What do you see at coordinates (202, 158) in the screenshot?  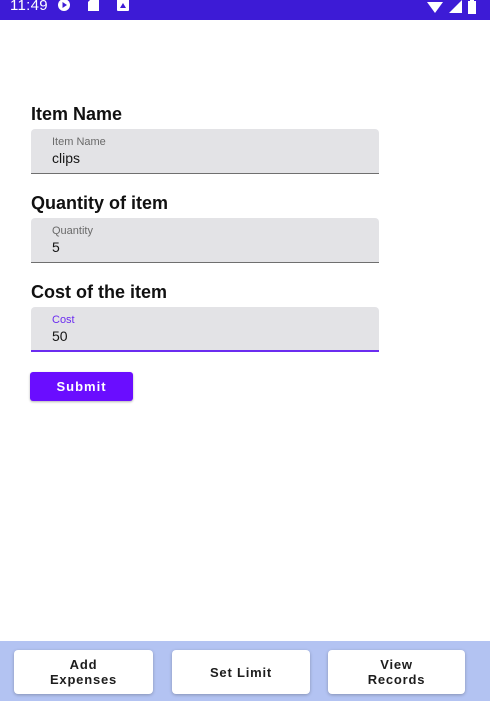 I see `item-name-input` at bounding box center [202, 158].